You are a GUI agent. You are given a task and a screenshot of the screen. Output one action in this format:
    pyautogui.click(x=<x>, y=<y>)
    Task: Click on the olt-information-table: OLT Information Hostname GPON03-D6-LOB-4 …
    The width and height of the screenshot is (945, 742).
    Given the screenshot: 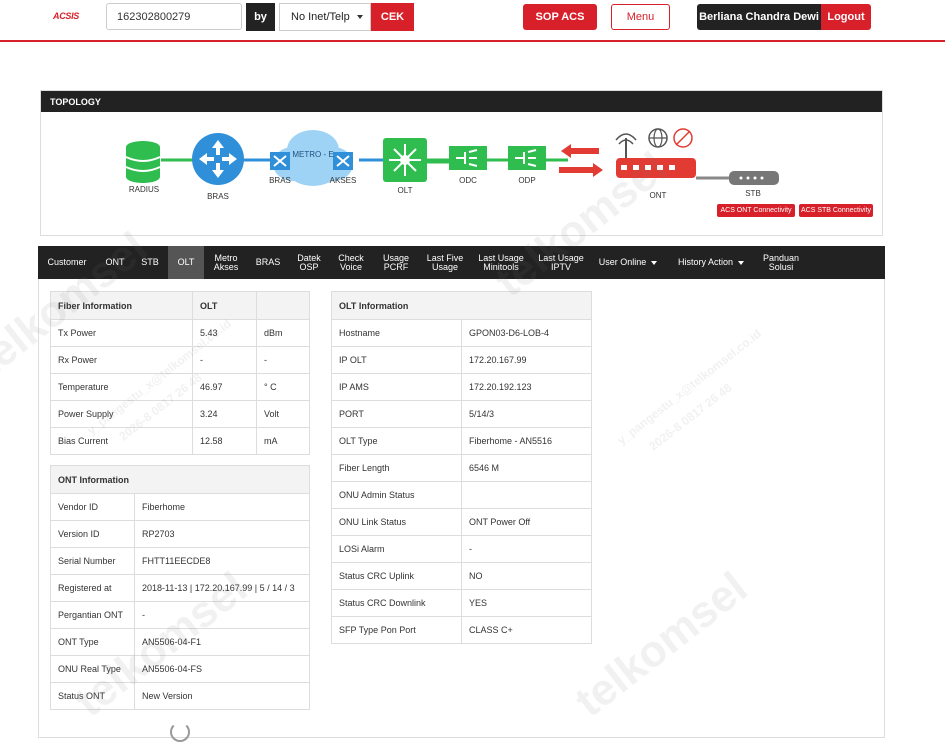 What is the action you would take?
    pyautogui.click(x=461, y=467)
    